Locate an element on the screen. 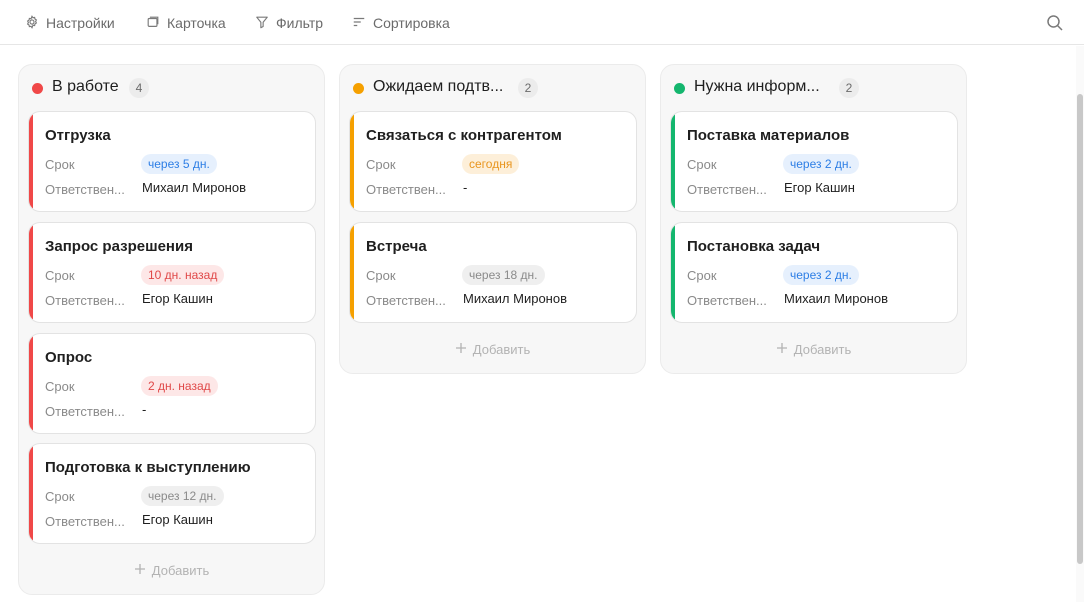 This screenshot has width=1084, height=602. search-button is located at coordinates (1055, 23).